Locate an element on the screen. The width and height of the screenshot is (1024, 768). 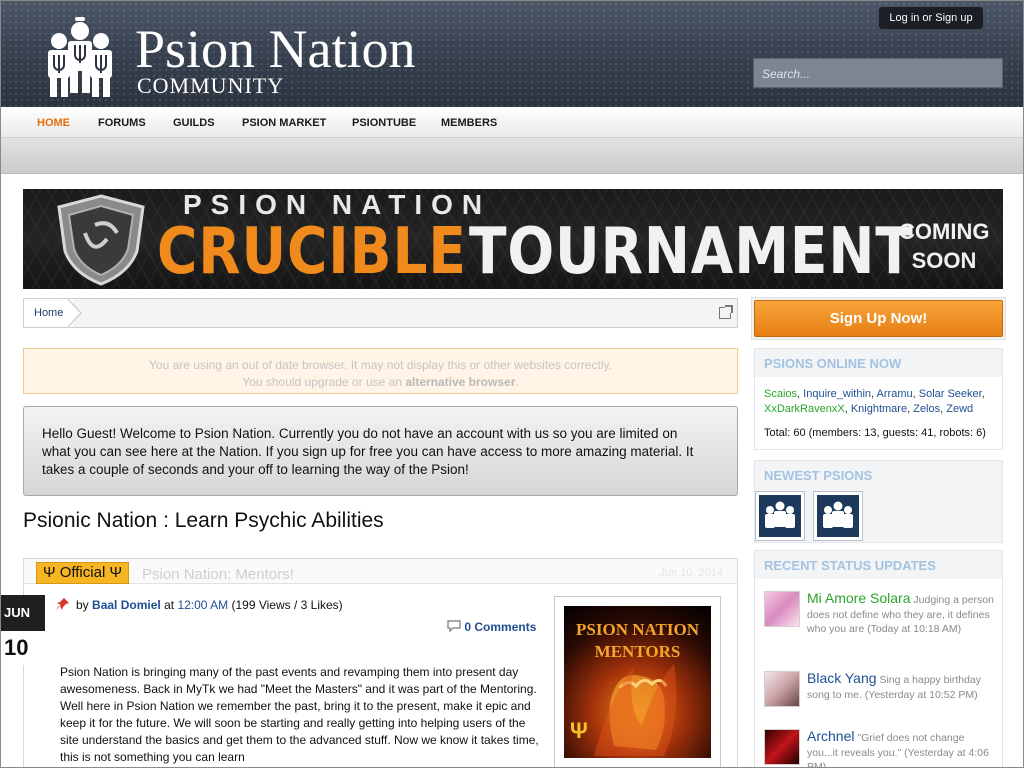
sign-up-button: Sign Up Now! is located at coordinates (878, 318).